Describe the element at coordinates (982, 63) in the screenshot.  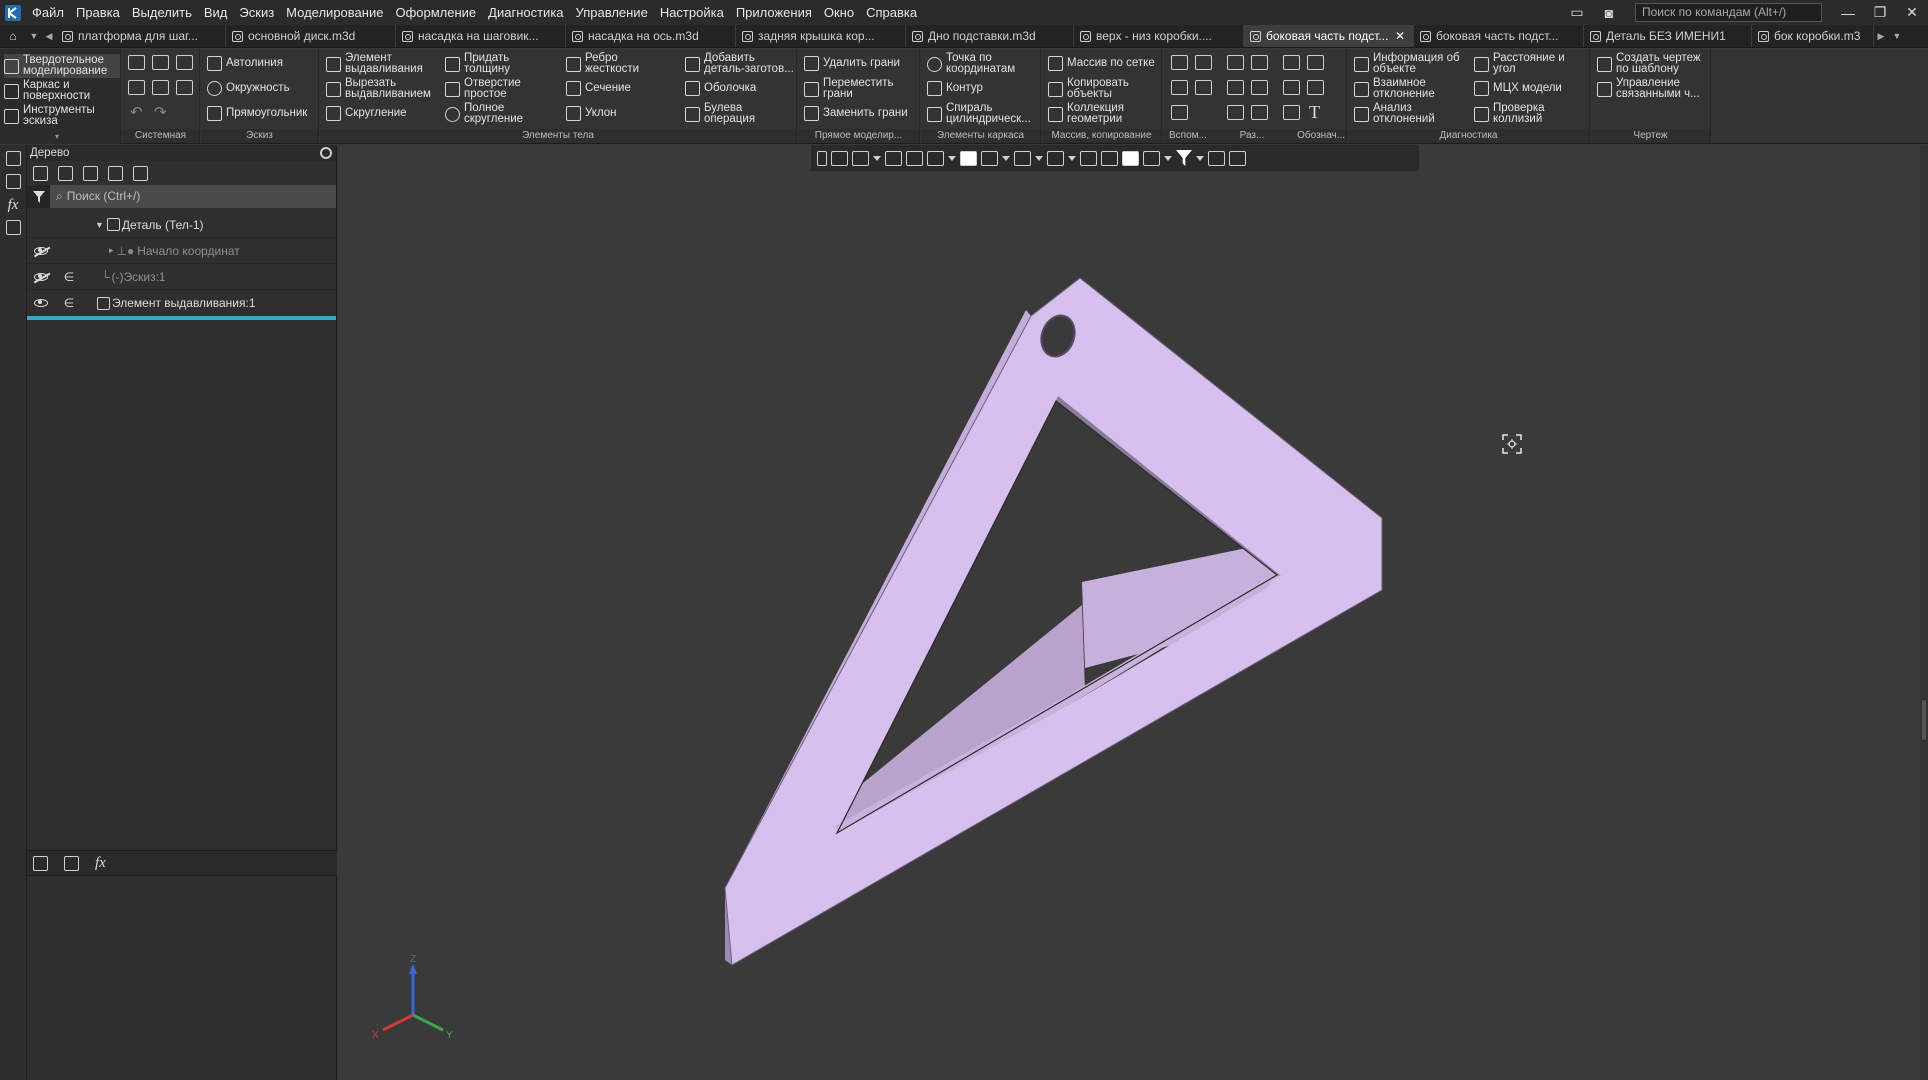
I see `point-by-coords-button: Точка по координатам` at that location.